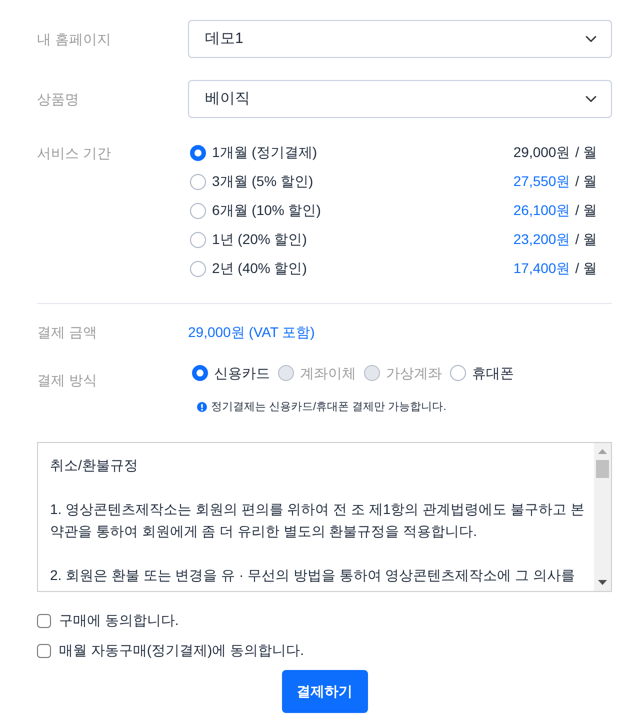  What do you see at coordinates (266, 210) in the screenshot?
I see `period-label: 6개월 (10% 할인)` at bounding box center [266, 210].